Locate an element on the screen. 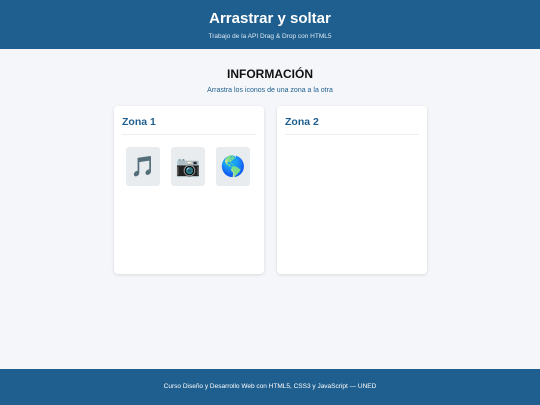 This screenshot has height=405, width=540. drop-zone-2: Zona 2 is located at coordinates (352, 190).